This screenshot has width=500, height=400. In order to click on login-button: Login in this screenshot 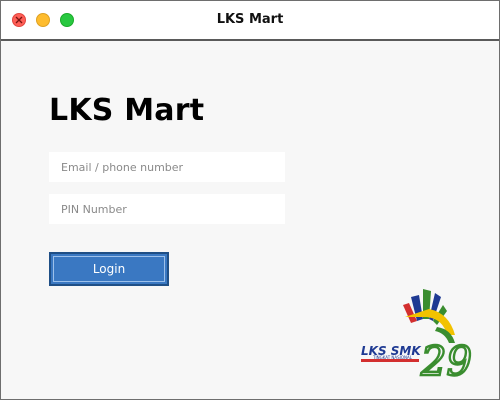, I will do `click(109, 269)`.